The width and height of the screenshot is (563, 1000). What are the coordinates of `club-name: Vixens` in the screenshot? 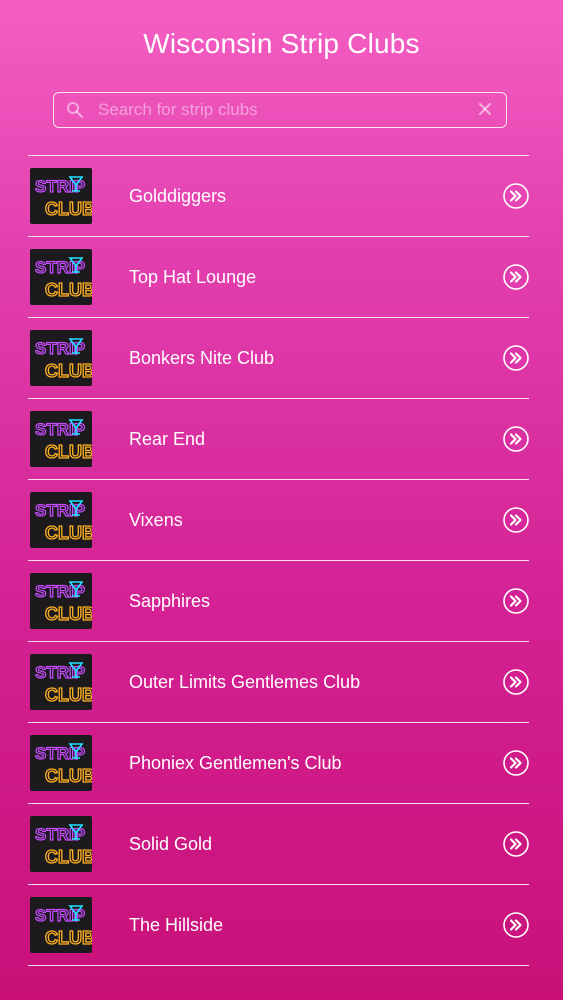 It's located at (156, 520).